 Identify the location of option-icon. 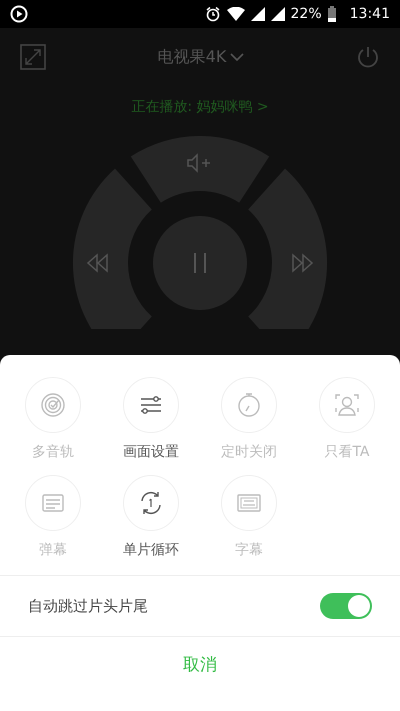
(53, 405).